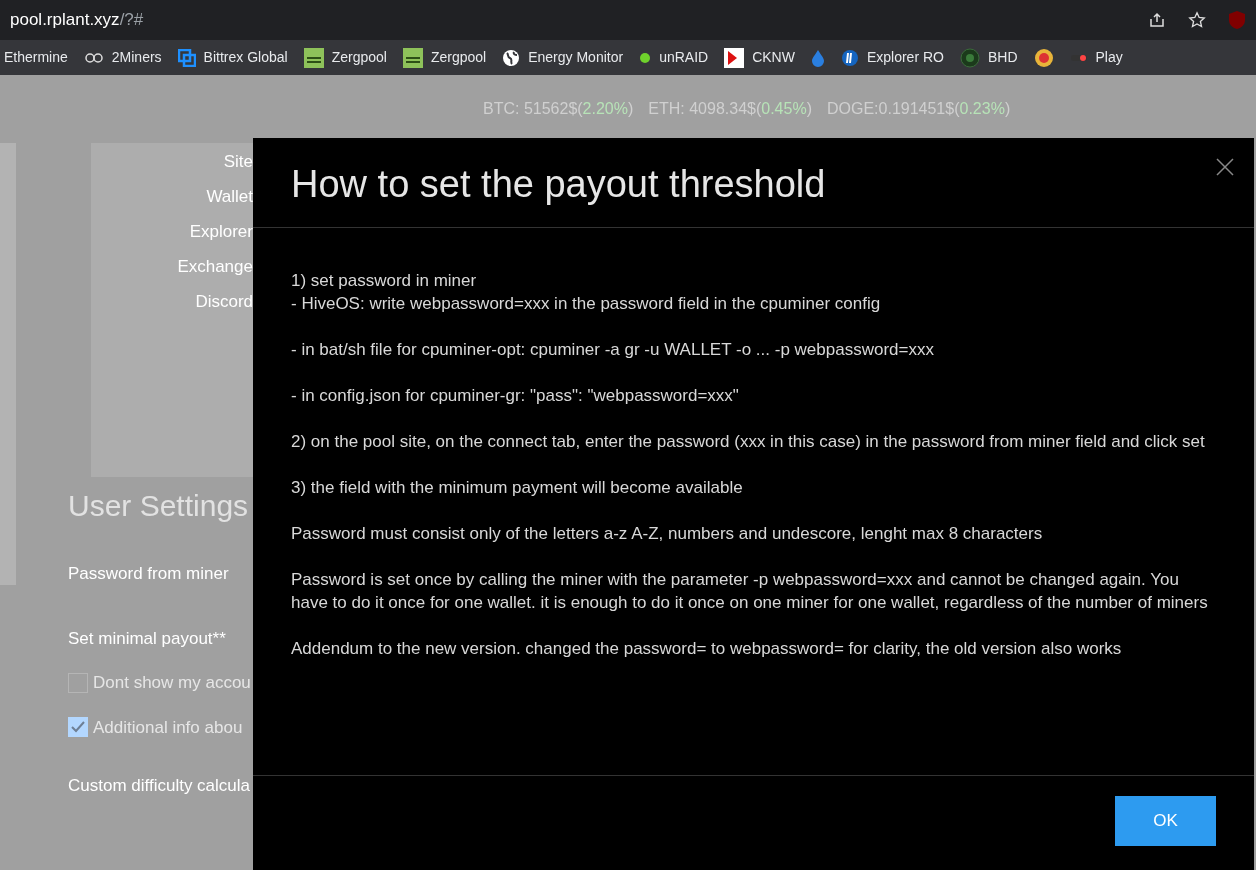  I want to click on coin-icon, so click(849, 57).